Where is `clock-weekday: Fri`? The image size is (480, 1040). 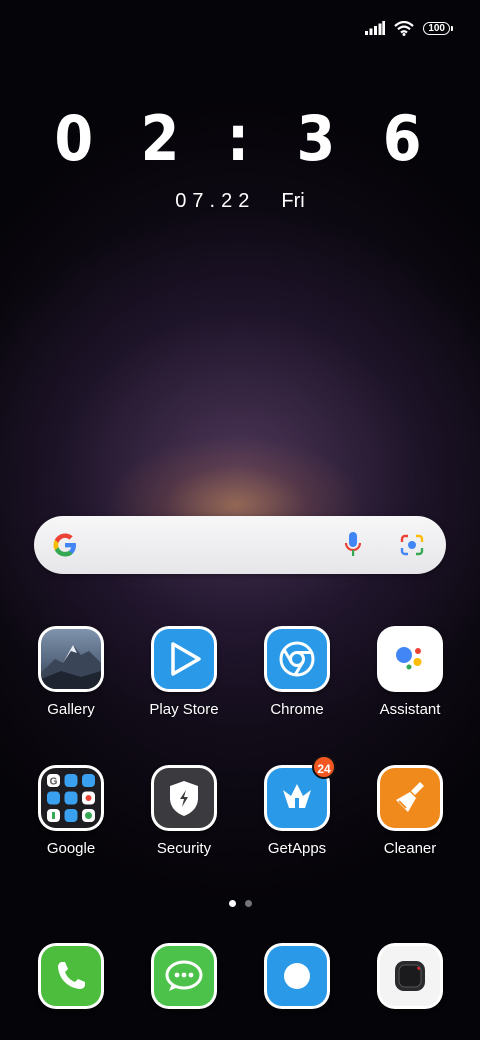
clock-weekday: Fri is located at coordinates (293, 201).